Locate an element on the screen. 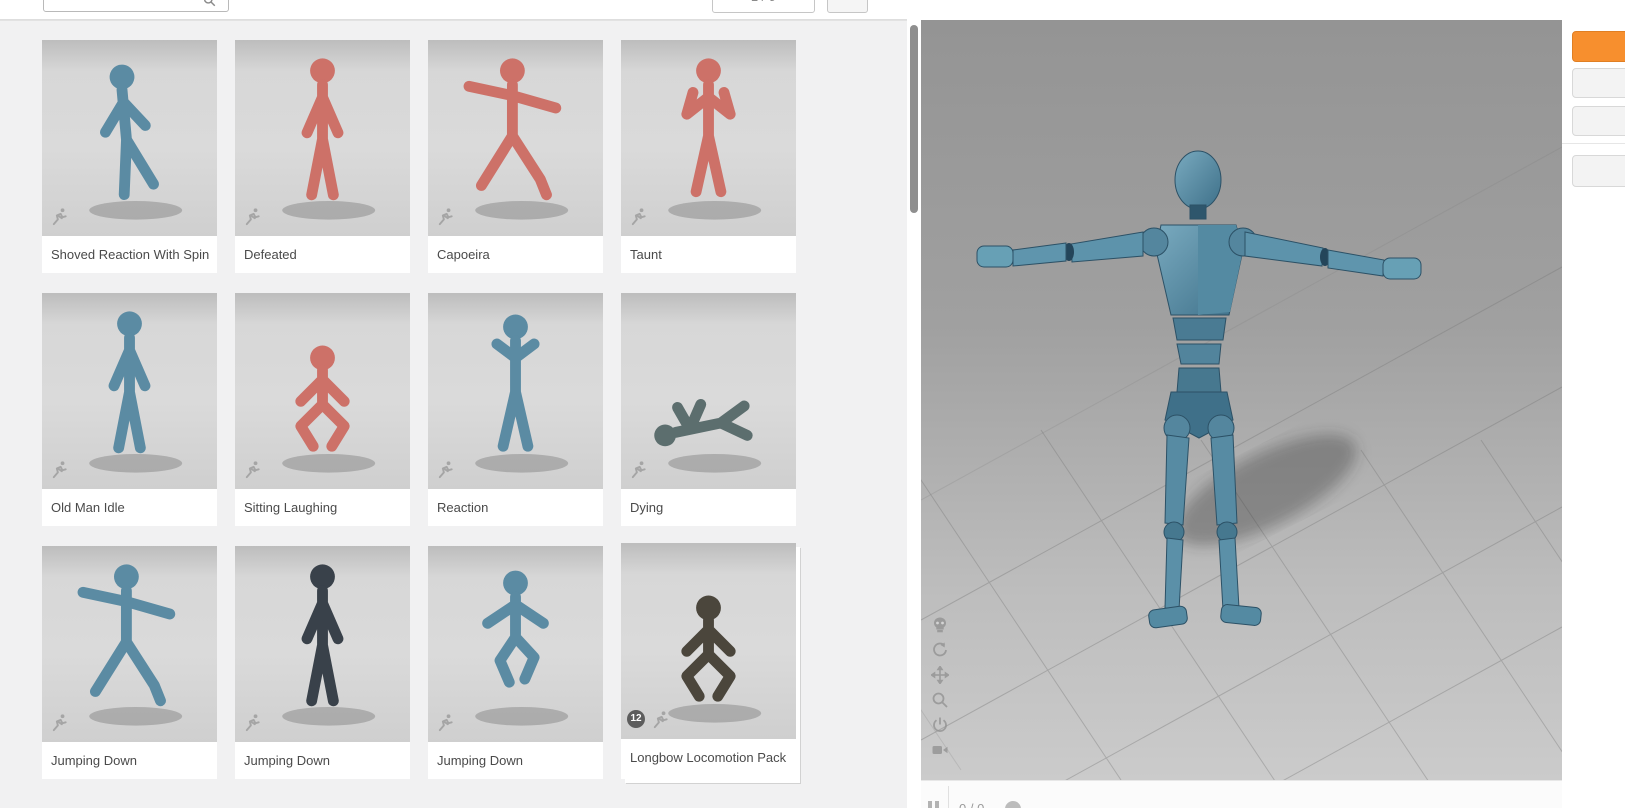 Image resolution: width=1625 pixels, height=808 pixels. animation-title: Longbow Locomotion Pack is located at coordinates (708, 757).